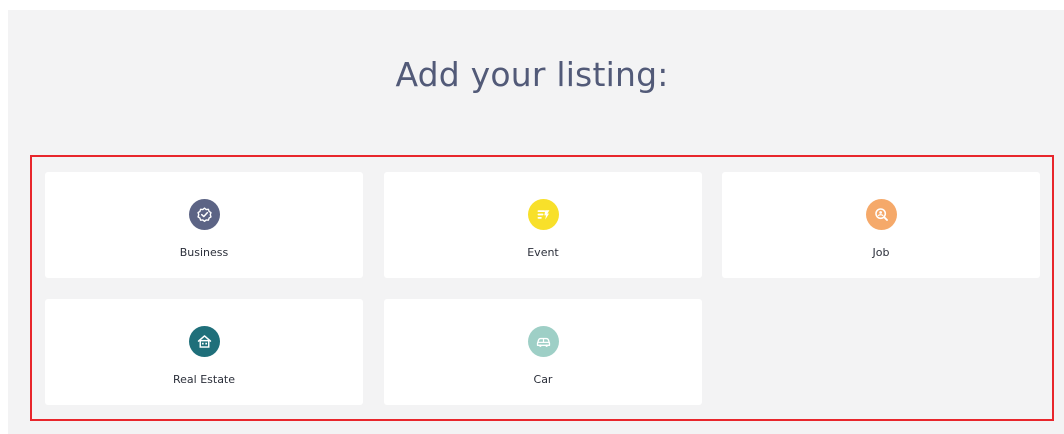 Image resolution: width=1064 pixels, height=434 pixels. I want to click on page-title: Add your listing:, so click(532, 74).